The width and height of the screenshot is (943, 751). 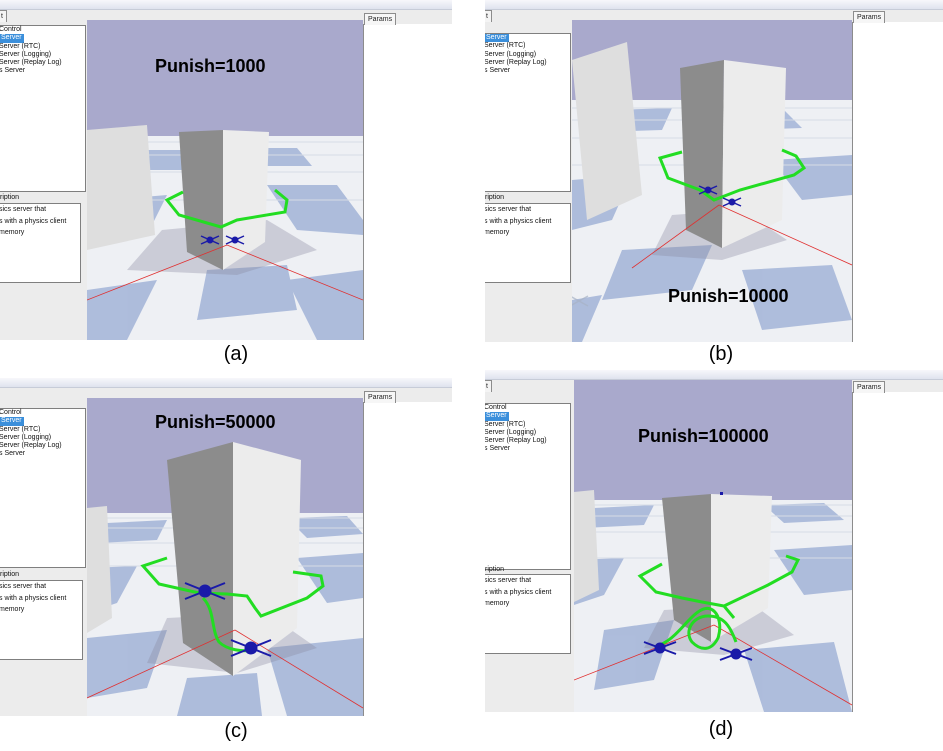 I want to click on 3d-viewport: Punish=10000, so click(x=712, y=181).